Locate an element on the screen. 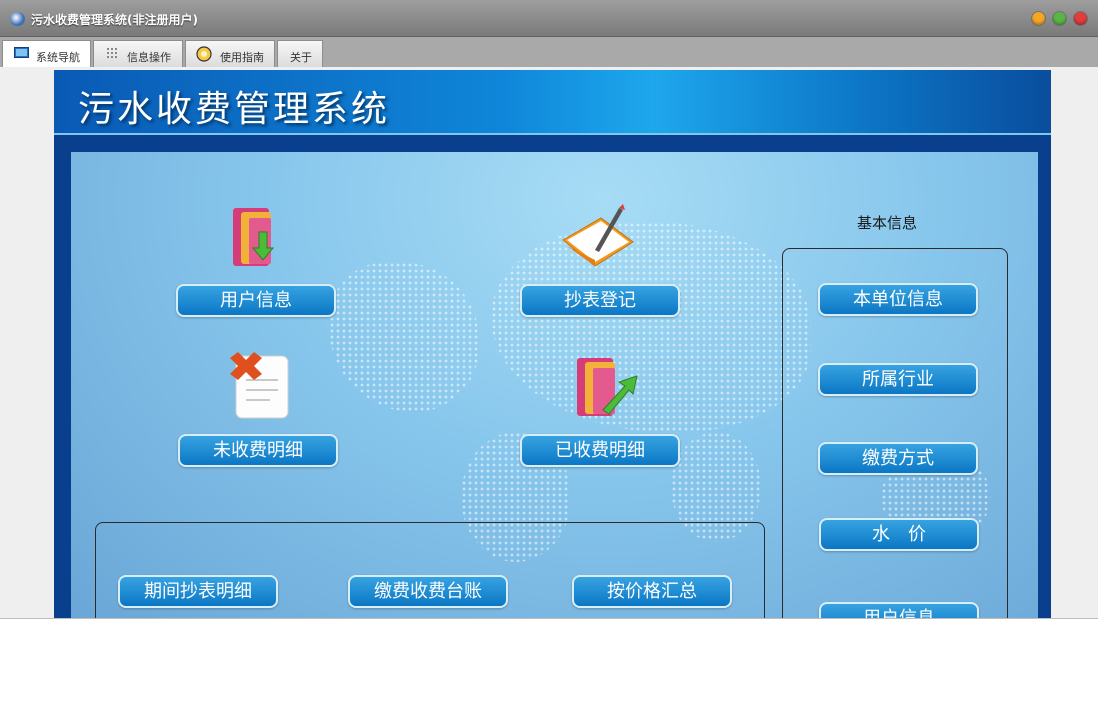  tab-label: 信息操作 is located at coordinates (149, 57).